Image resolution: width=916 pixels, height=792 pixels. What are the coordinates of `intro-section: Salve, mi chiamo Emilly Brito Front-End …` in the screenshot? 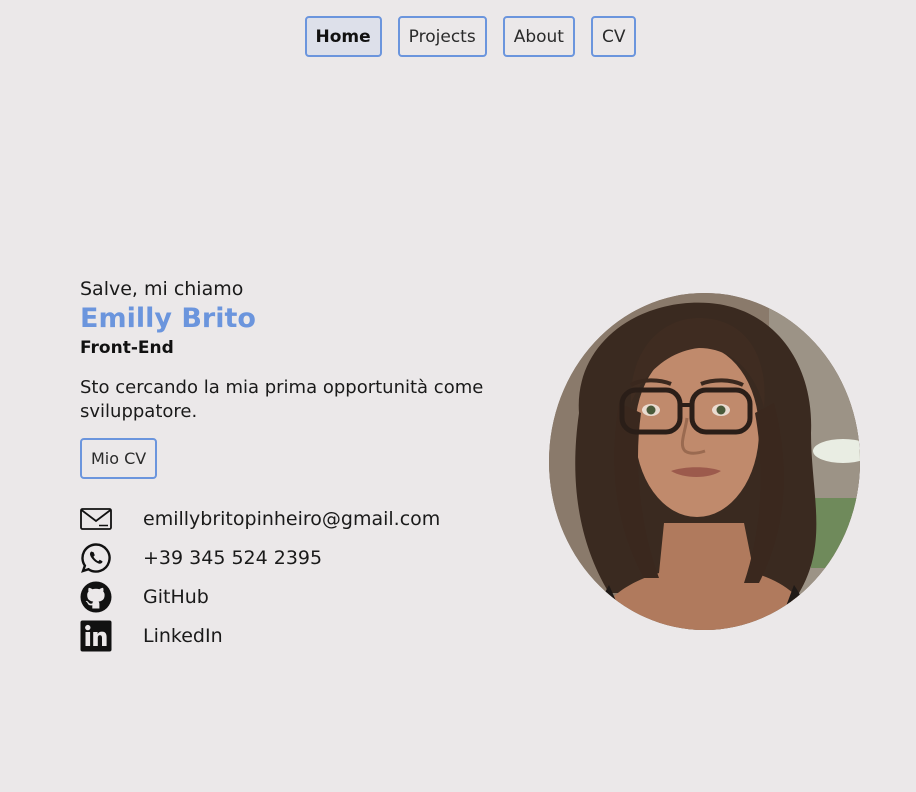 It's located at (300, 377).